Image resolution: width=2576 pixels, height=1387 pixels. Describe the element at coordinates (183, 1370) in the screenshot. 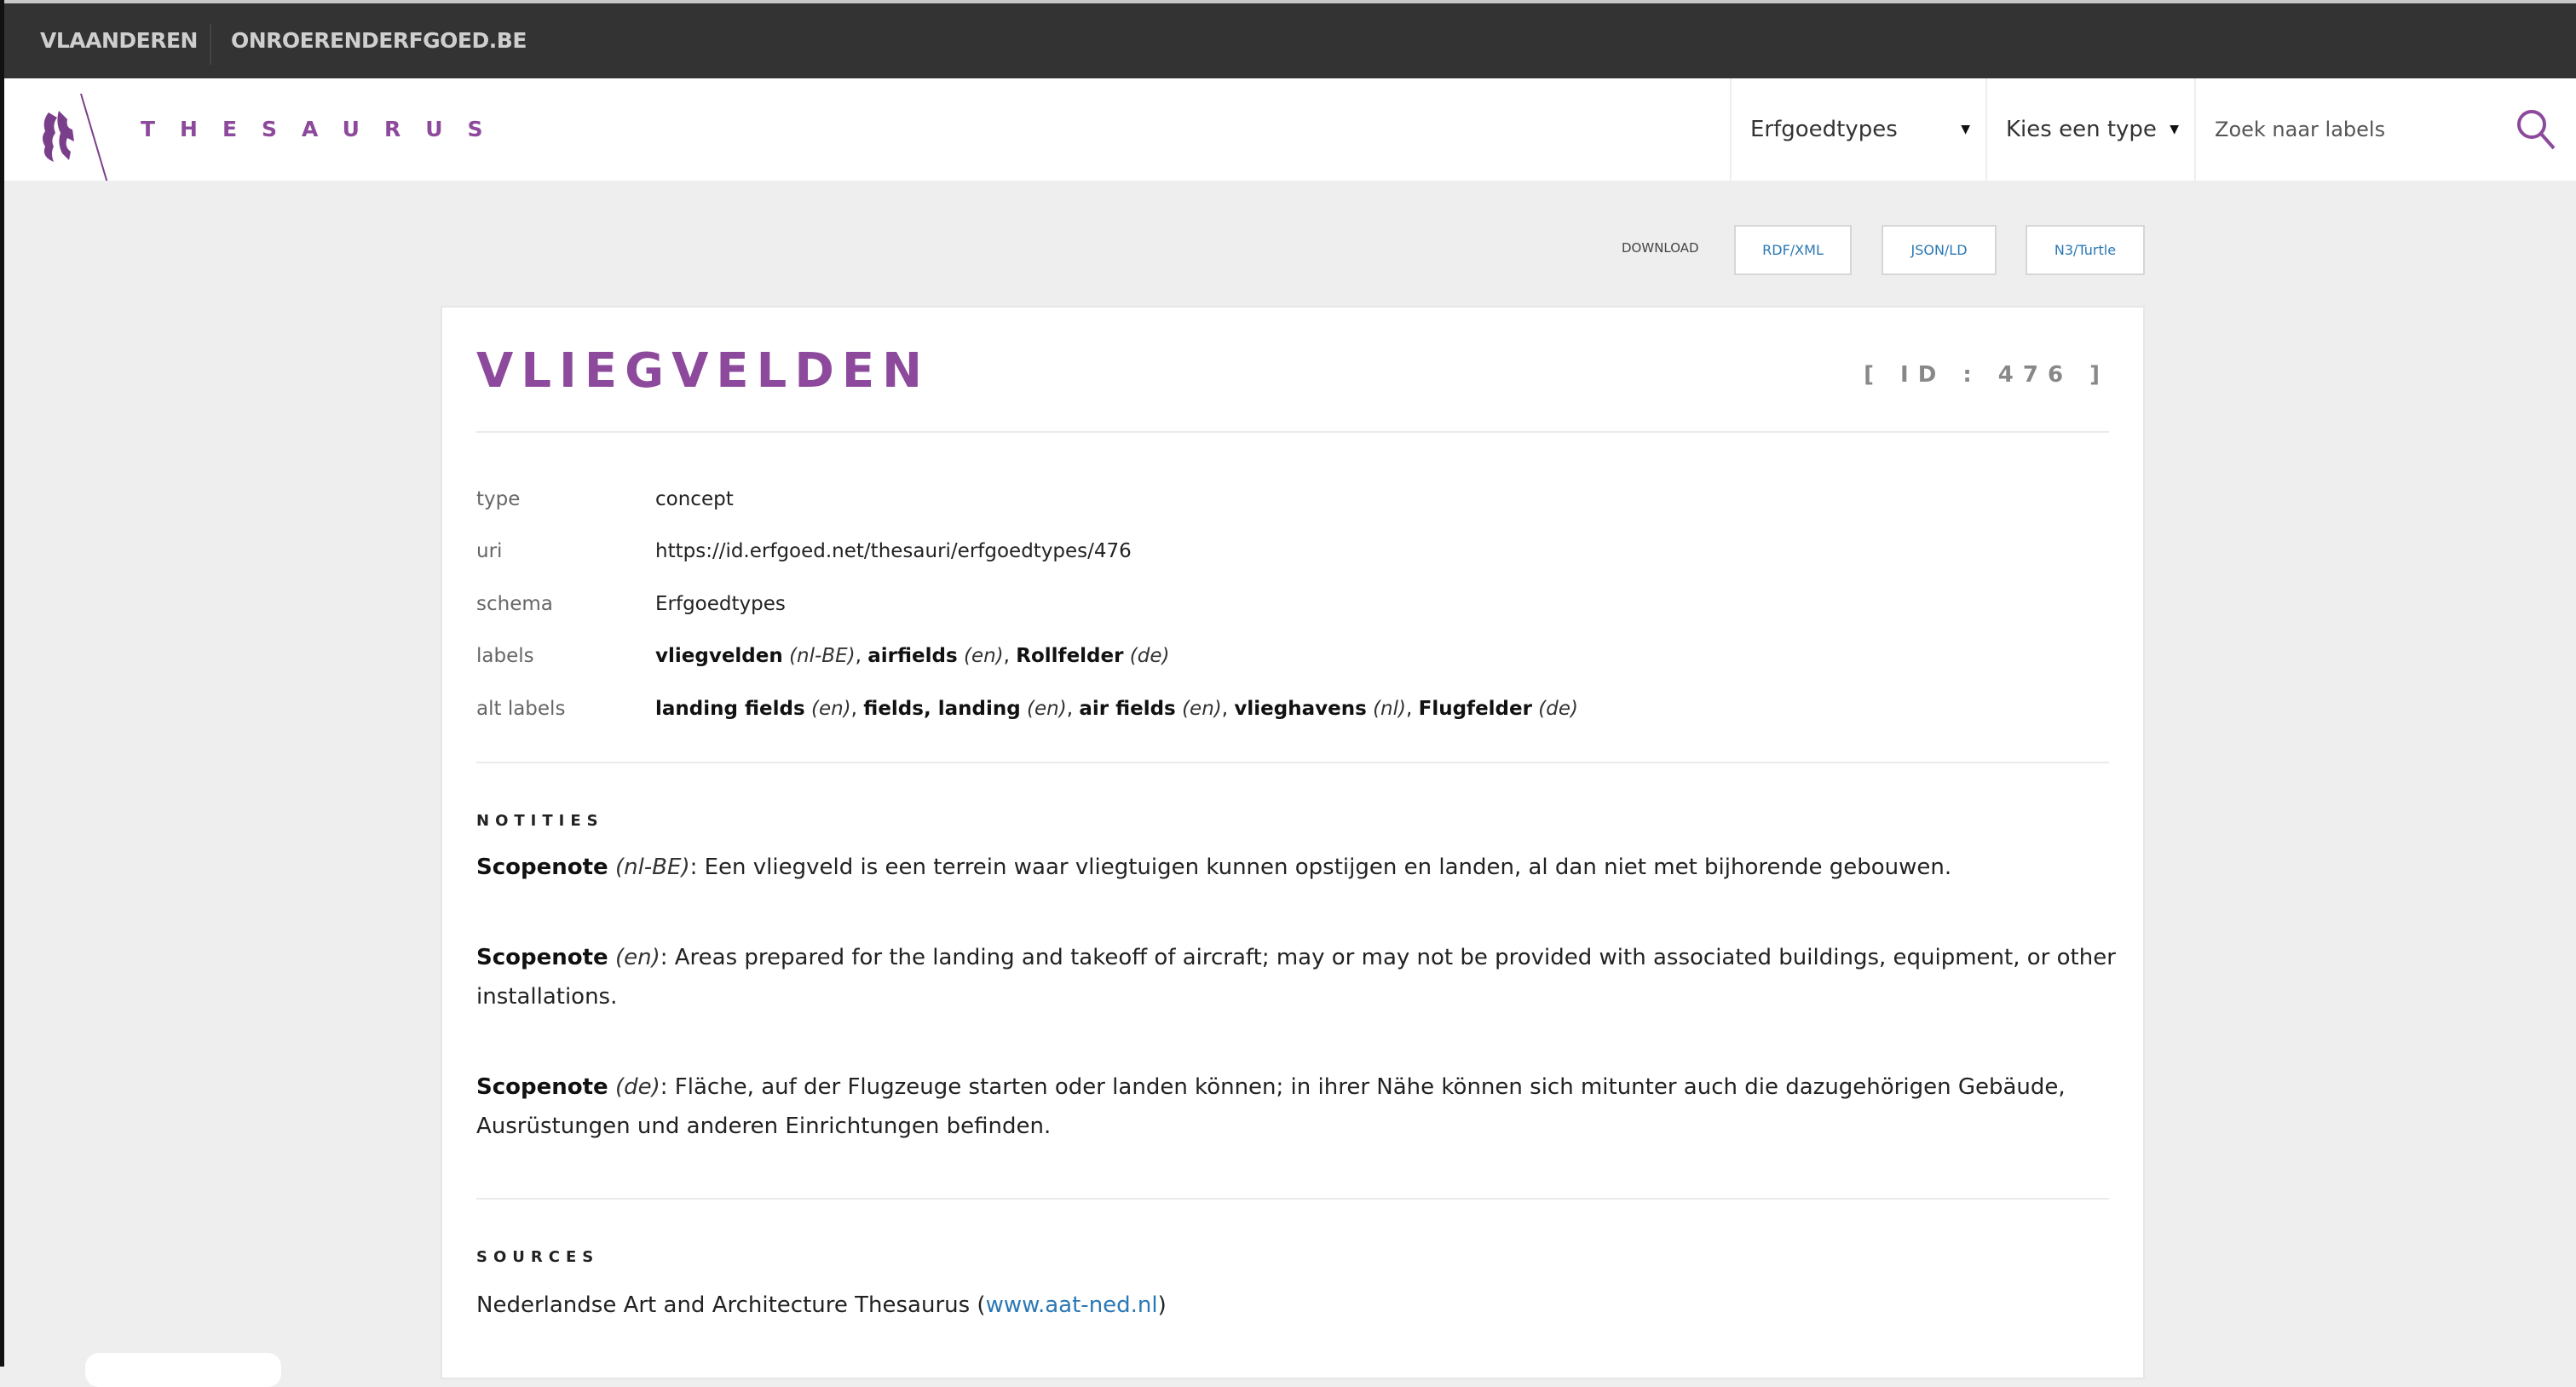

I see `floating-widget` at that location.